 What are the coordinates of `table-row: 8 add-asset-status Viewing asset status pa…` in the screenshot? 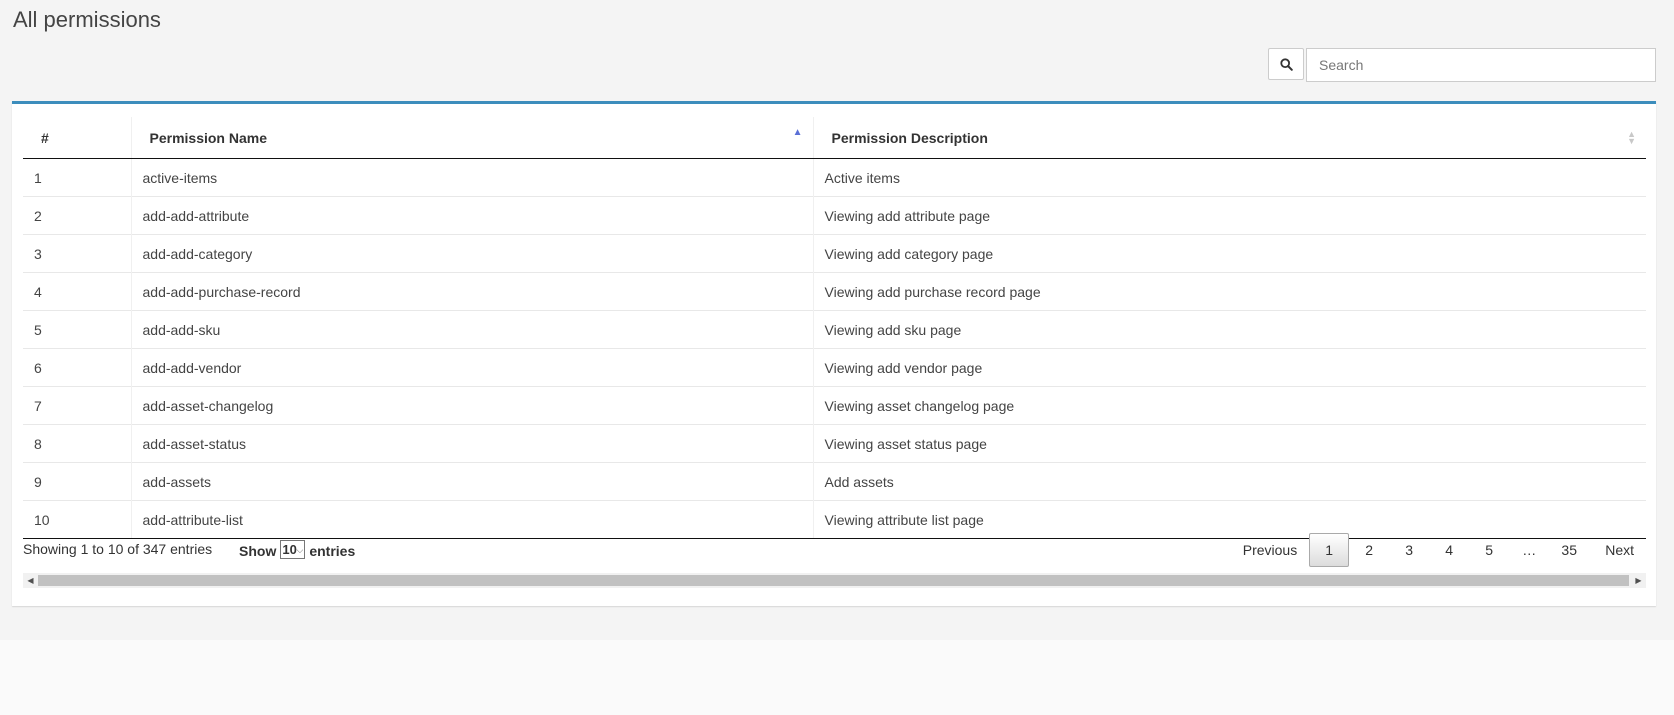 It's located at (834, 443).